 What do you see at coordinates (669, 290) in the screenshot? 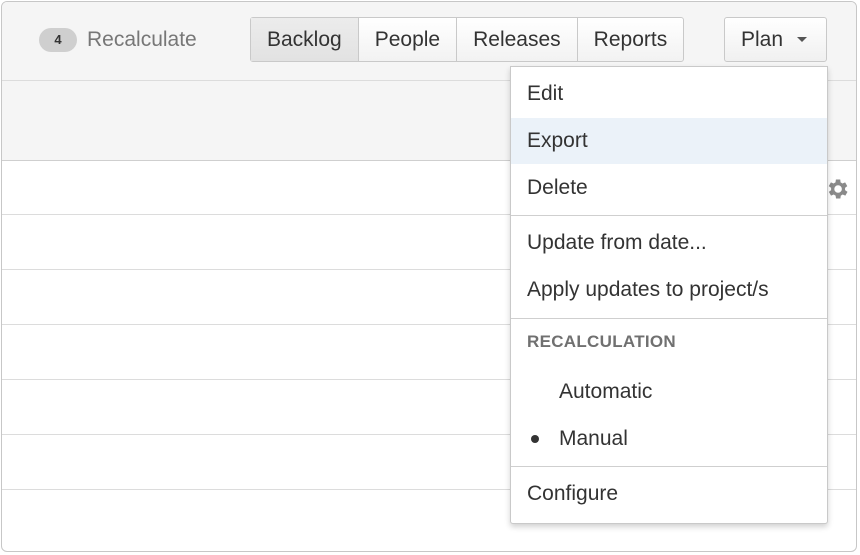
I see `menu-item-apply-updates: Apply updates to project/s` at bounding box center [669, 290].